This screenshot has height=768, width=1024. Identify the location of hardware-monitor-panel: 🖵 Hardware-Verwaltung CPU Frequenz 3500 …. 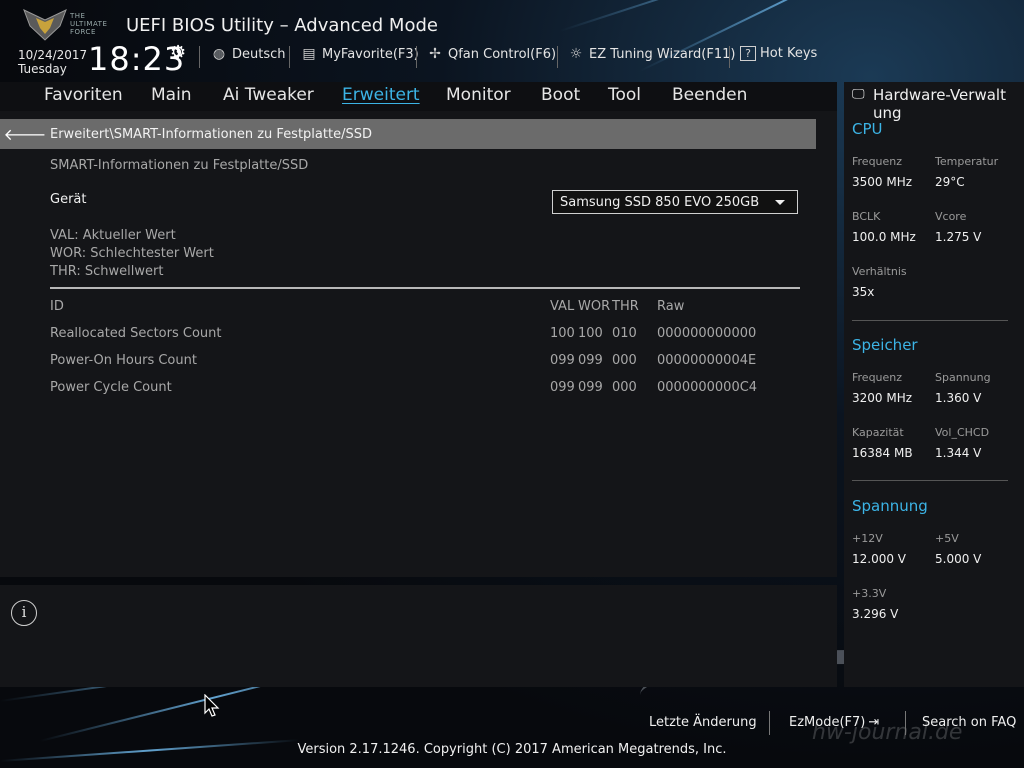
(934, 384).